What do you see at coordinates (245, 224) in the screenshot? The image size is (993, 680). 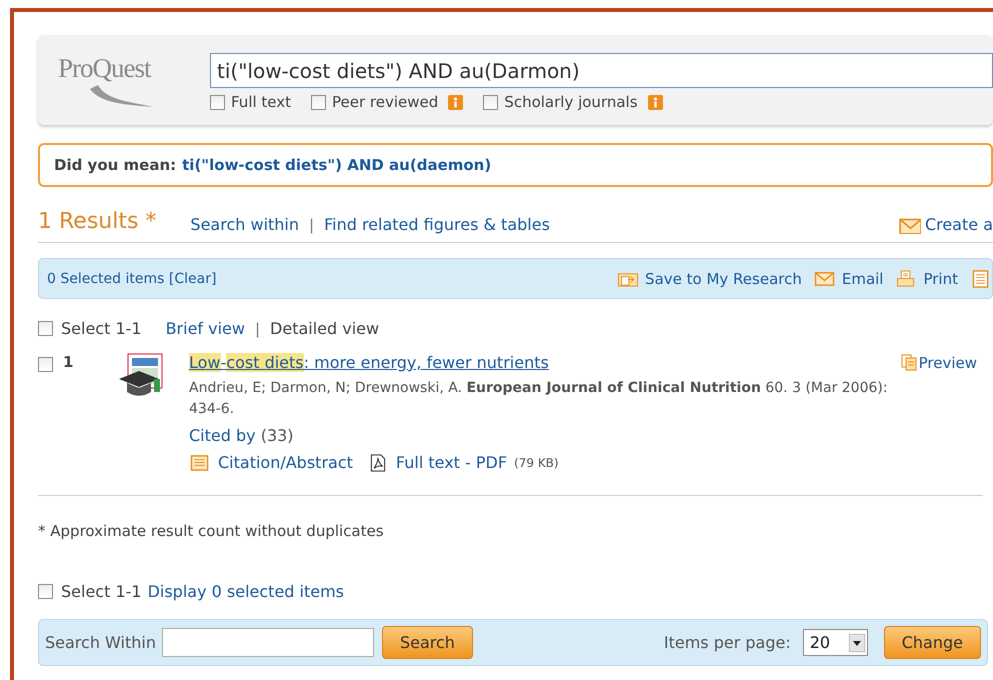 I see `results-link: Search within` at bounding box center [245, 224].